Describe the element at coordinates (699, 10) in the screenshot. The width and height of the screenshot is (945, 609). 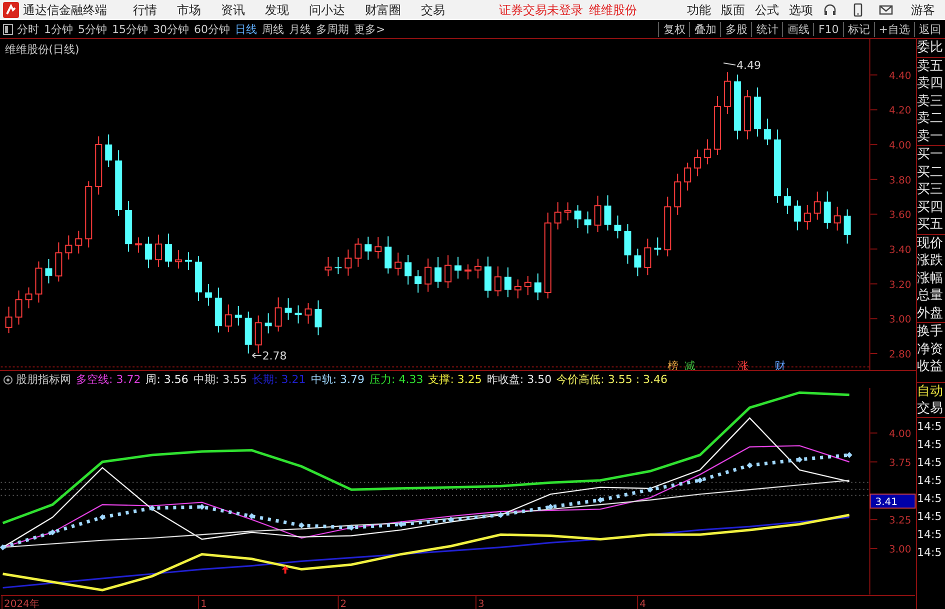
I see `toolbar-item: 功能` at that location.